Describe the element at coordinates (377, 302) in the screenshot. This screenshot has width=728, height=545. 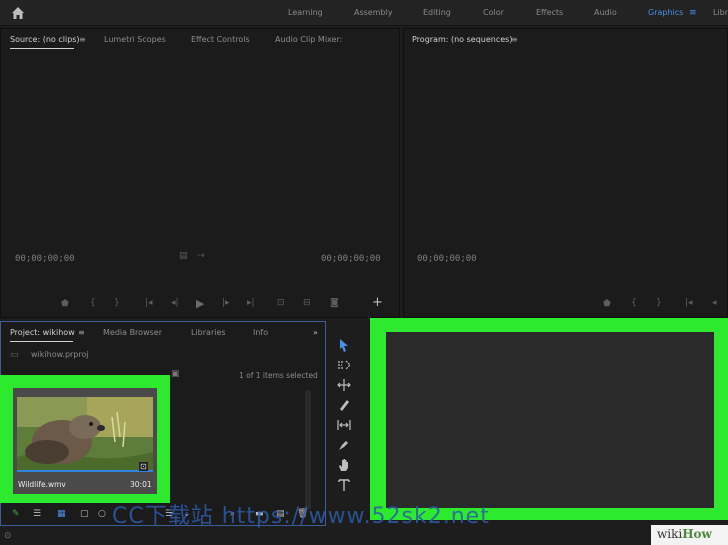
I see `add-button-icon: +` at that location.